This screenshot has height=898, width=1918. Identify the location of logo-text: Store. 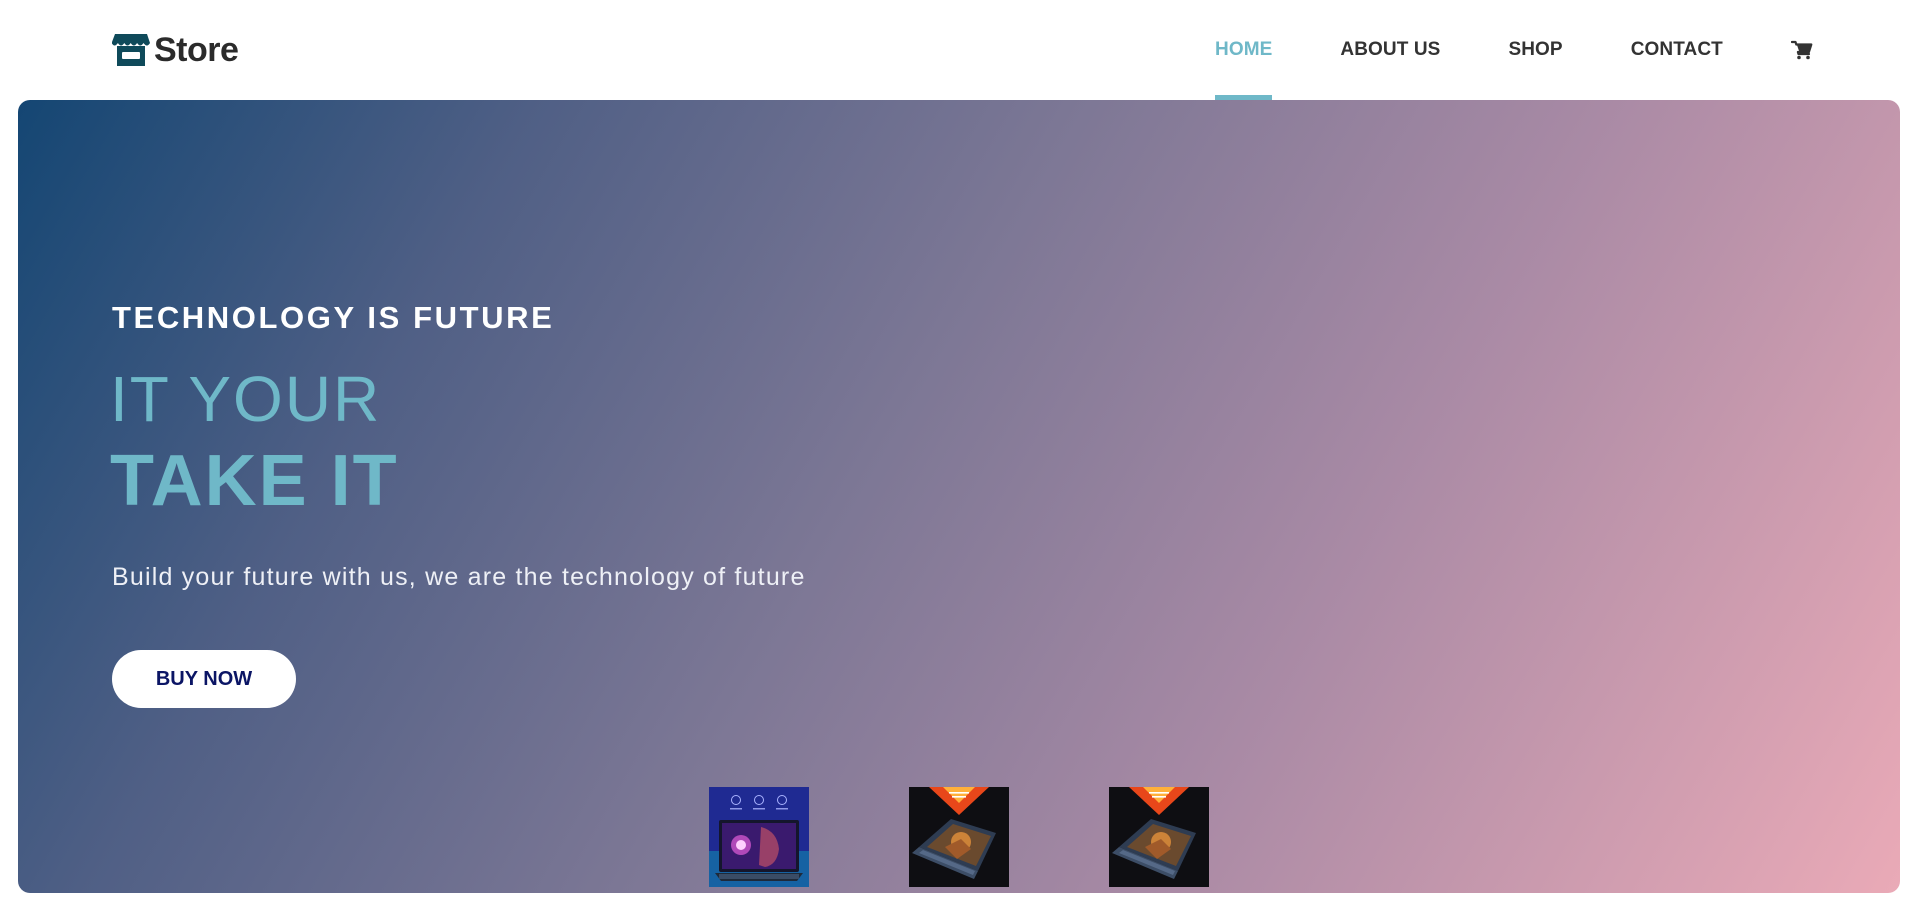
(196, 50).